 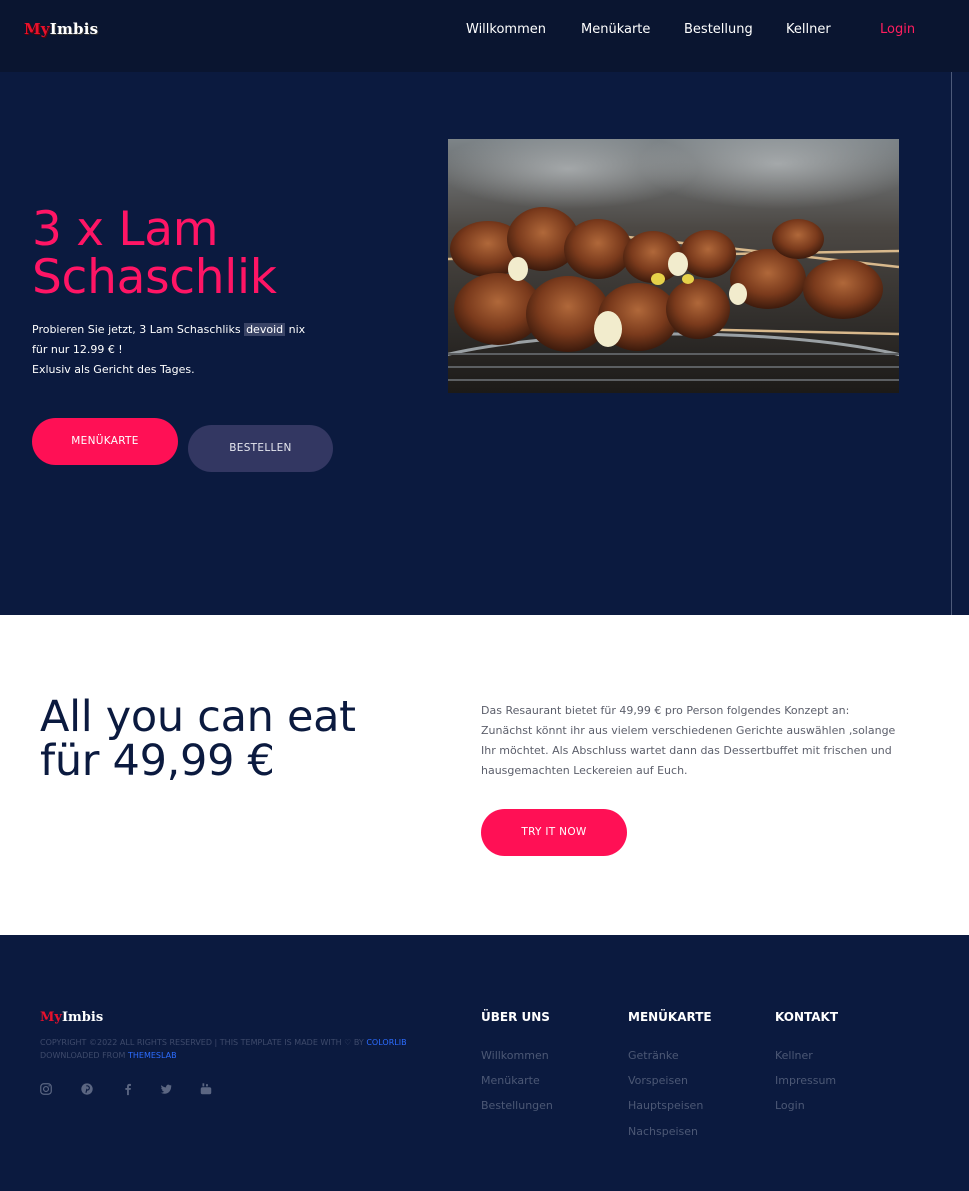 I want to click on footer-brand-logo: MyImbis, so click(x=71, y=1017).